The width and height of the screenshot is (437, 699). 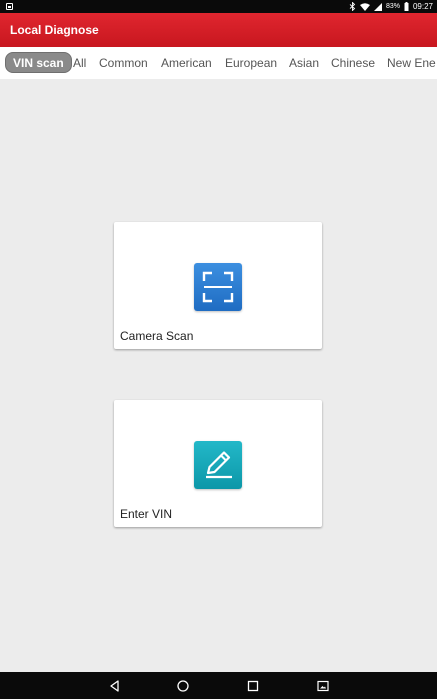 I want to click on bluetooth-icon, so click(x=352, y=6).